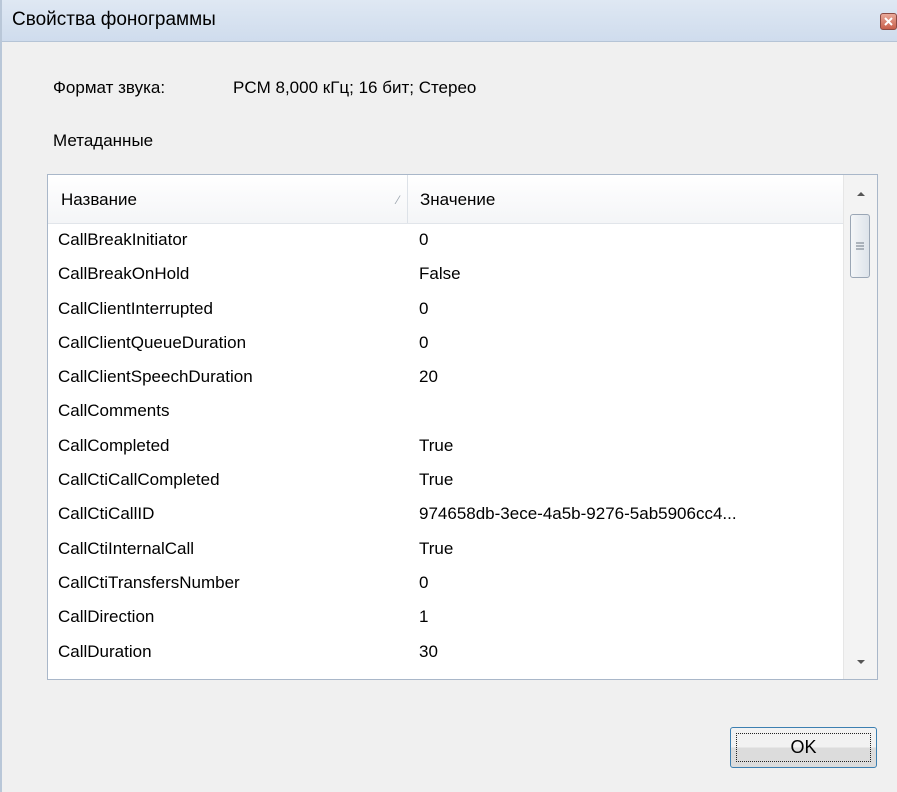 The image size is (897, 792). What do you see at coordinates (446, 343) in the screenshot?
I see `table-row: CallClientQueueDuration 0` at bounding box center [446, 343].